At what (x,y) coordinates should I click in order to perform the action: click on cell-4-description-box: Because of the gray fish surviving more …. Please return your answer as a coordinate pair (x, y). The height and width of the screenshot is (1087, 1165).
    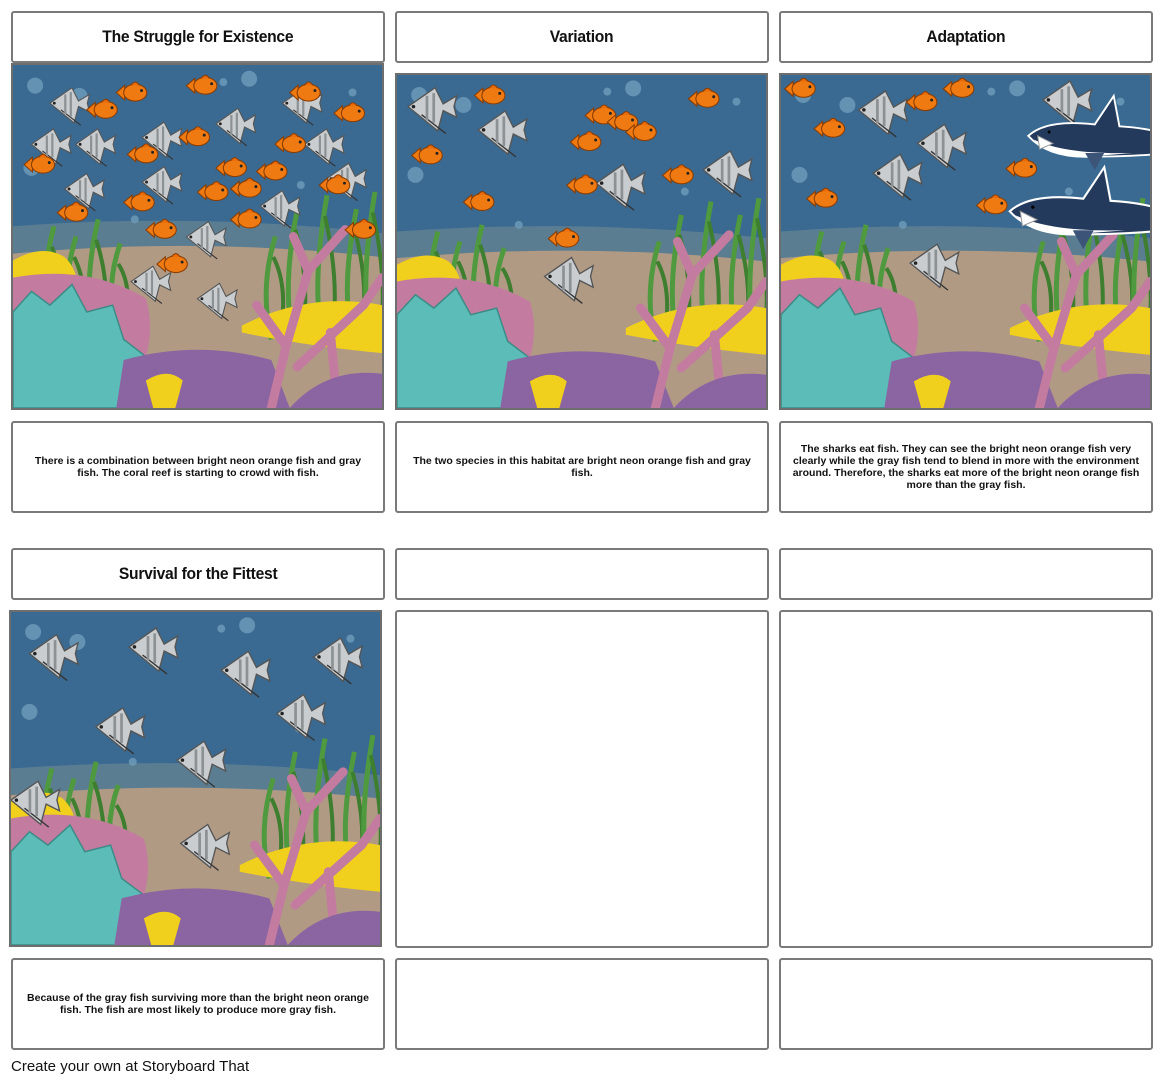
    Looking at the image, I should click on (198, 1004).